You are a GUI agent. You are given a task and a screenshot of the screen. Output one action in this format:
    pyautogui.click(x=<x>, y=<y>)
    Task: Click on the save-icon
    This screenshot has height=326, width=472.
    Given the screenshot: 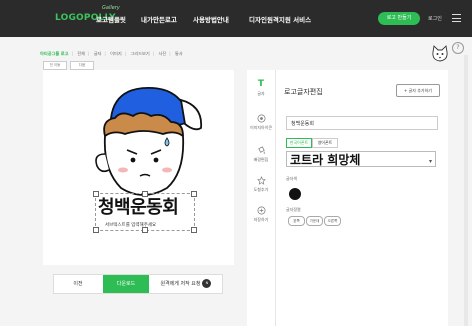 What is the action you would take?
    pyautogui.click(x=261, y=210)
    